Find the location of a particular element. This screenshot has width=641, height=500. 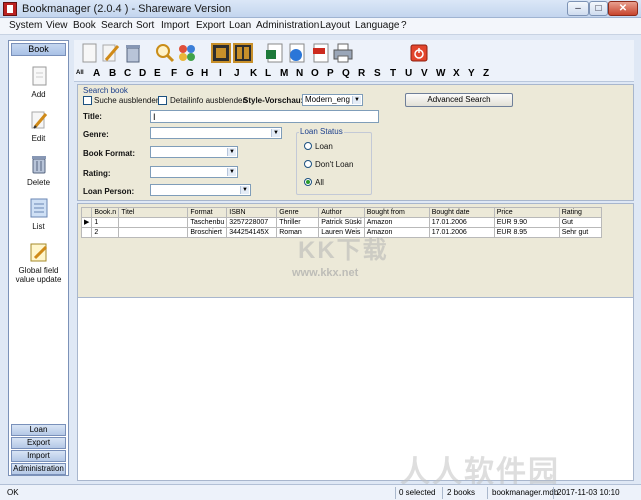

frame-alt-icon is located at coordinates (243, 53).